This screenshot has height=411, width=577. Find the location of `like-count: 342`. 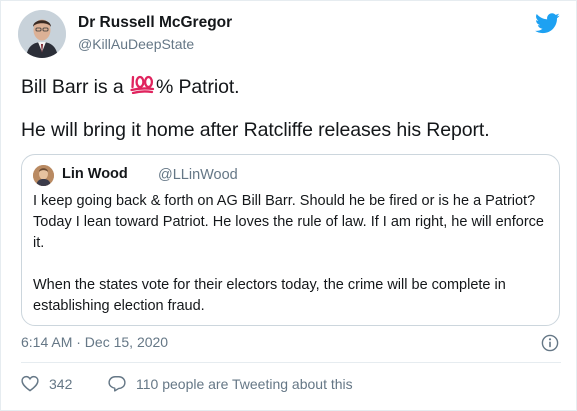

like-count: 342 is located at coordinates (61, 383).